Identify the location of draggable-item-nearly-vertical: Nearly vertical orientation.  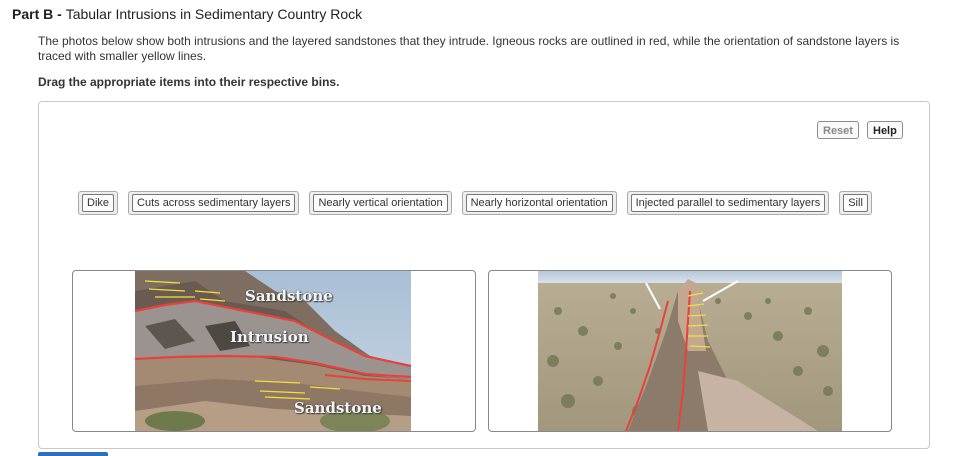
(380, 203).